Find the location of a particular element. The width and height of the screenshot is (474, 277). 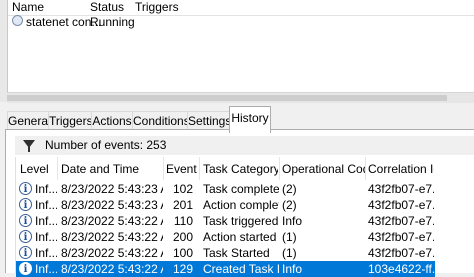

row-event-id: 200 is located at coordinates (182, 237).